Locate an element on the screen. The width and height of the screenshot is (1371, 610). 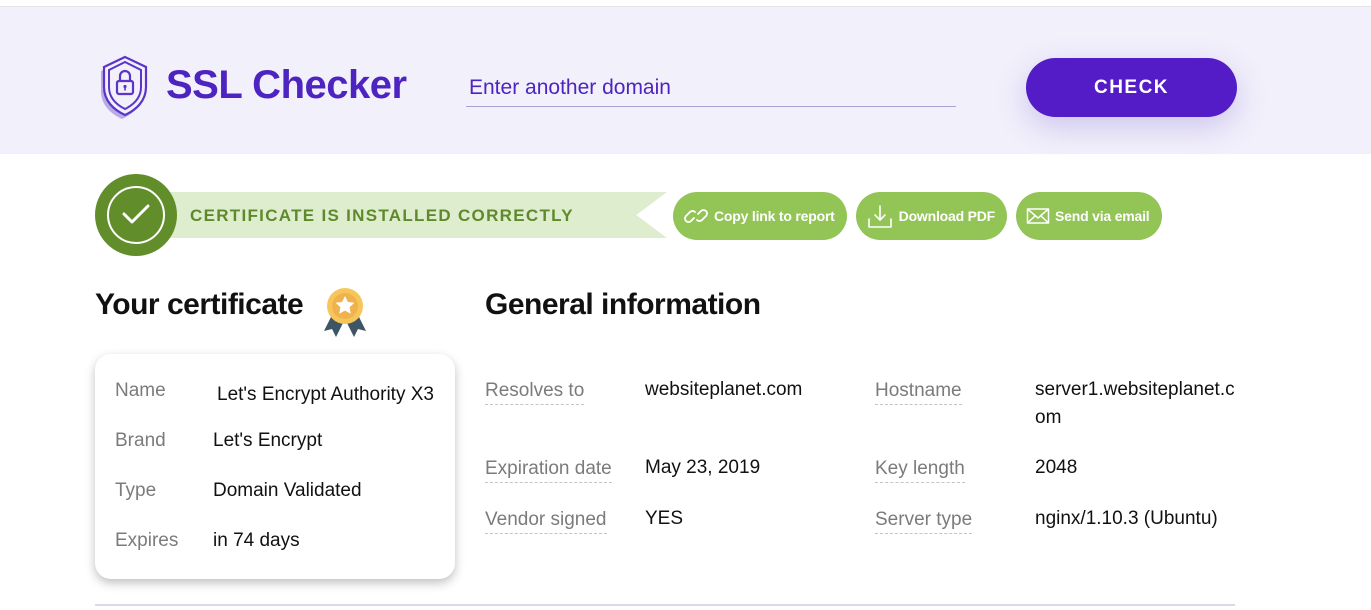
info-key-expiration-date: Expiration date is located at coordinates (548, 470).